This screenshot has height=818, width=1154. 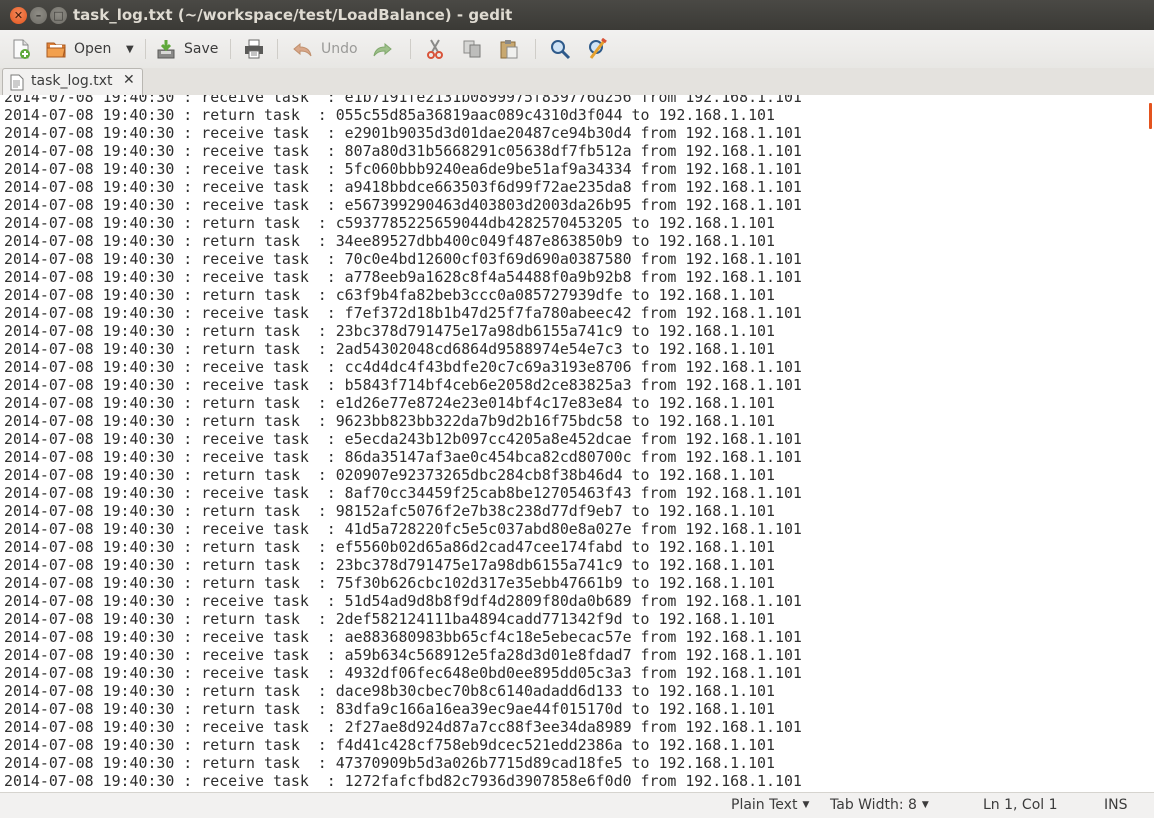 I want to click on find-button, so click(x=563, y=49).